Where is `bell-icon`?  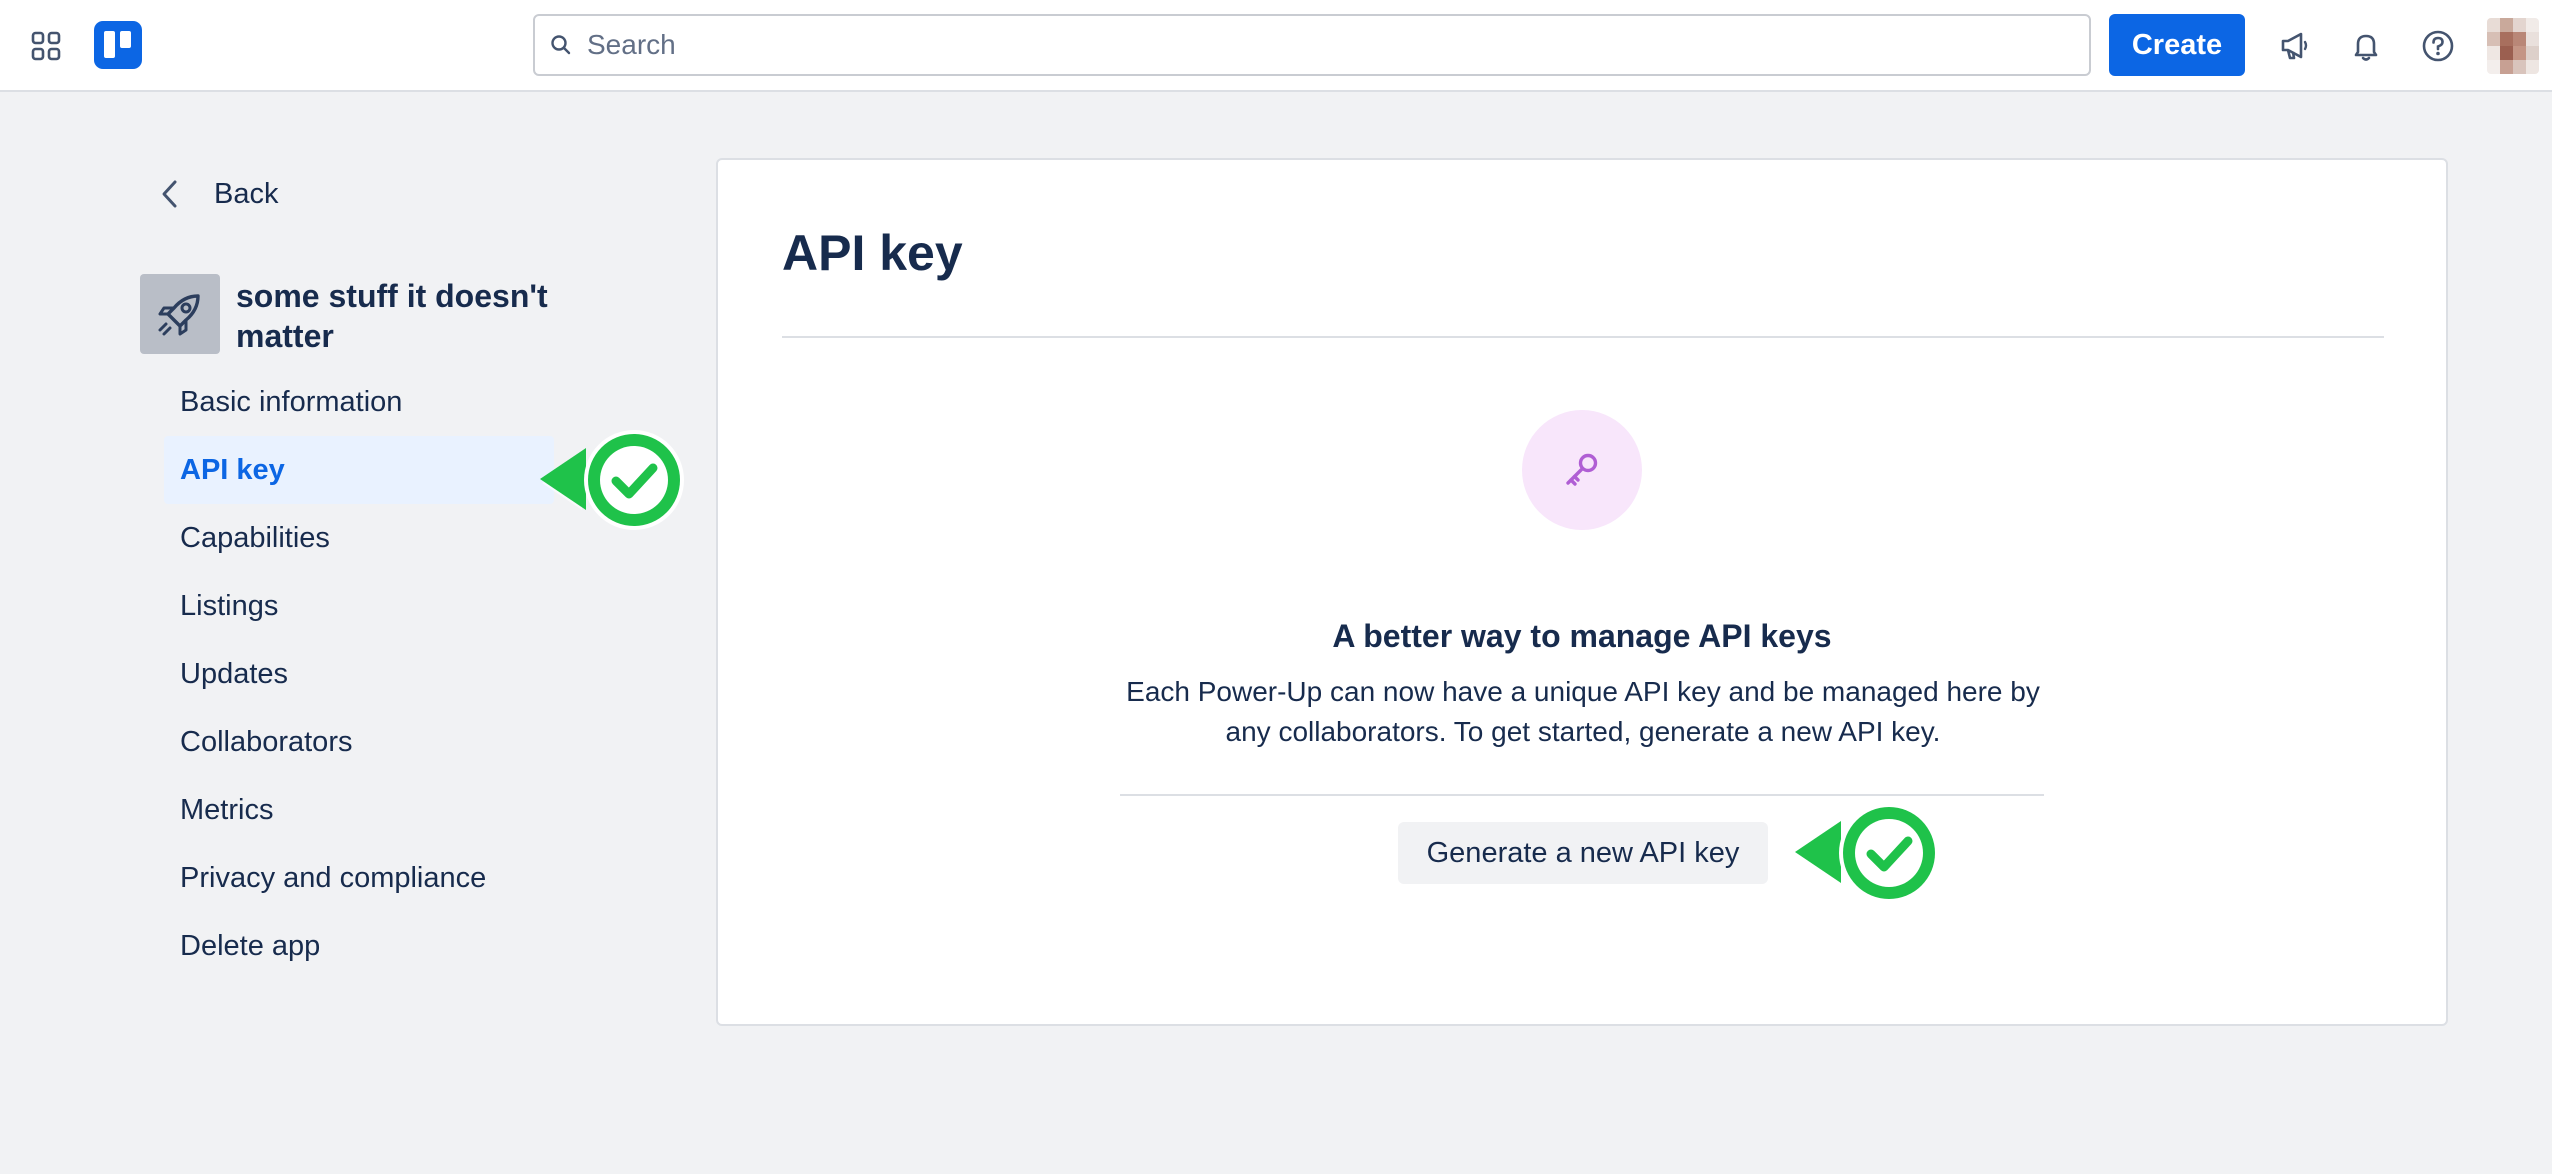
bell-icon is located at coordinates (2366, 46).